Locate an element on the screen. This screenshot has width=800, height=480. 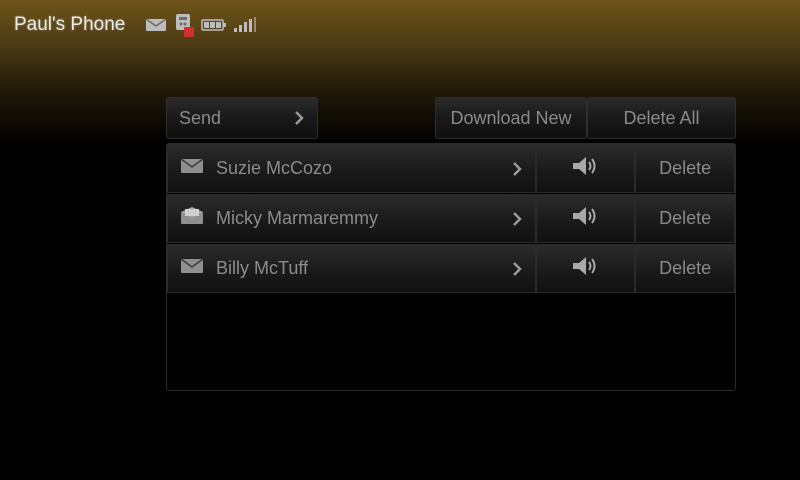
download-new-button: Download New is located at coordinates (511, 118).